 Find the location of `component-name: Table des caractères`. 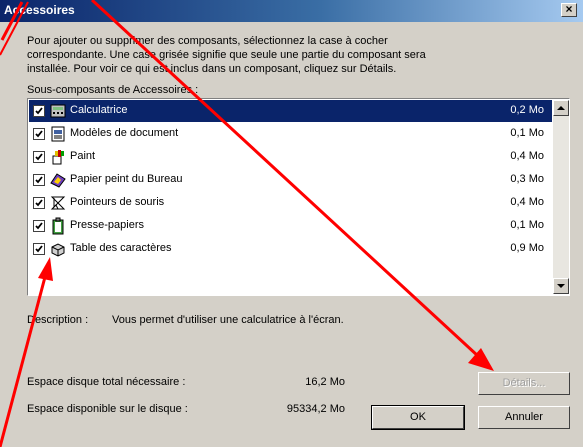

component-name: Table des caractères is located at coordinates (121, 248).